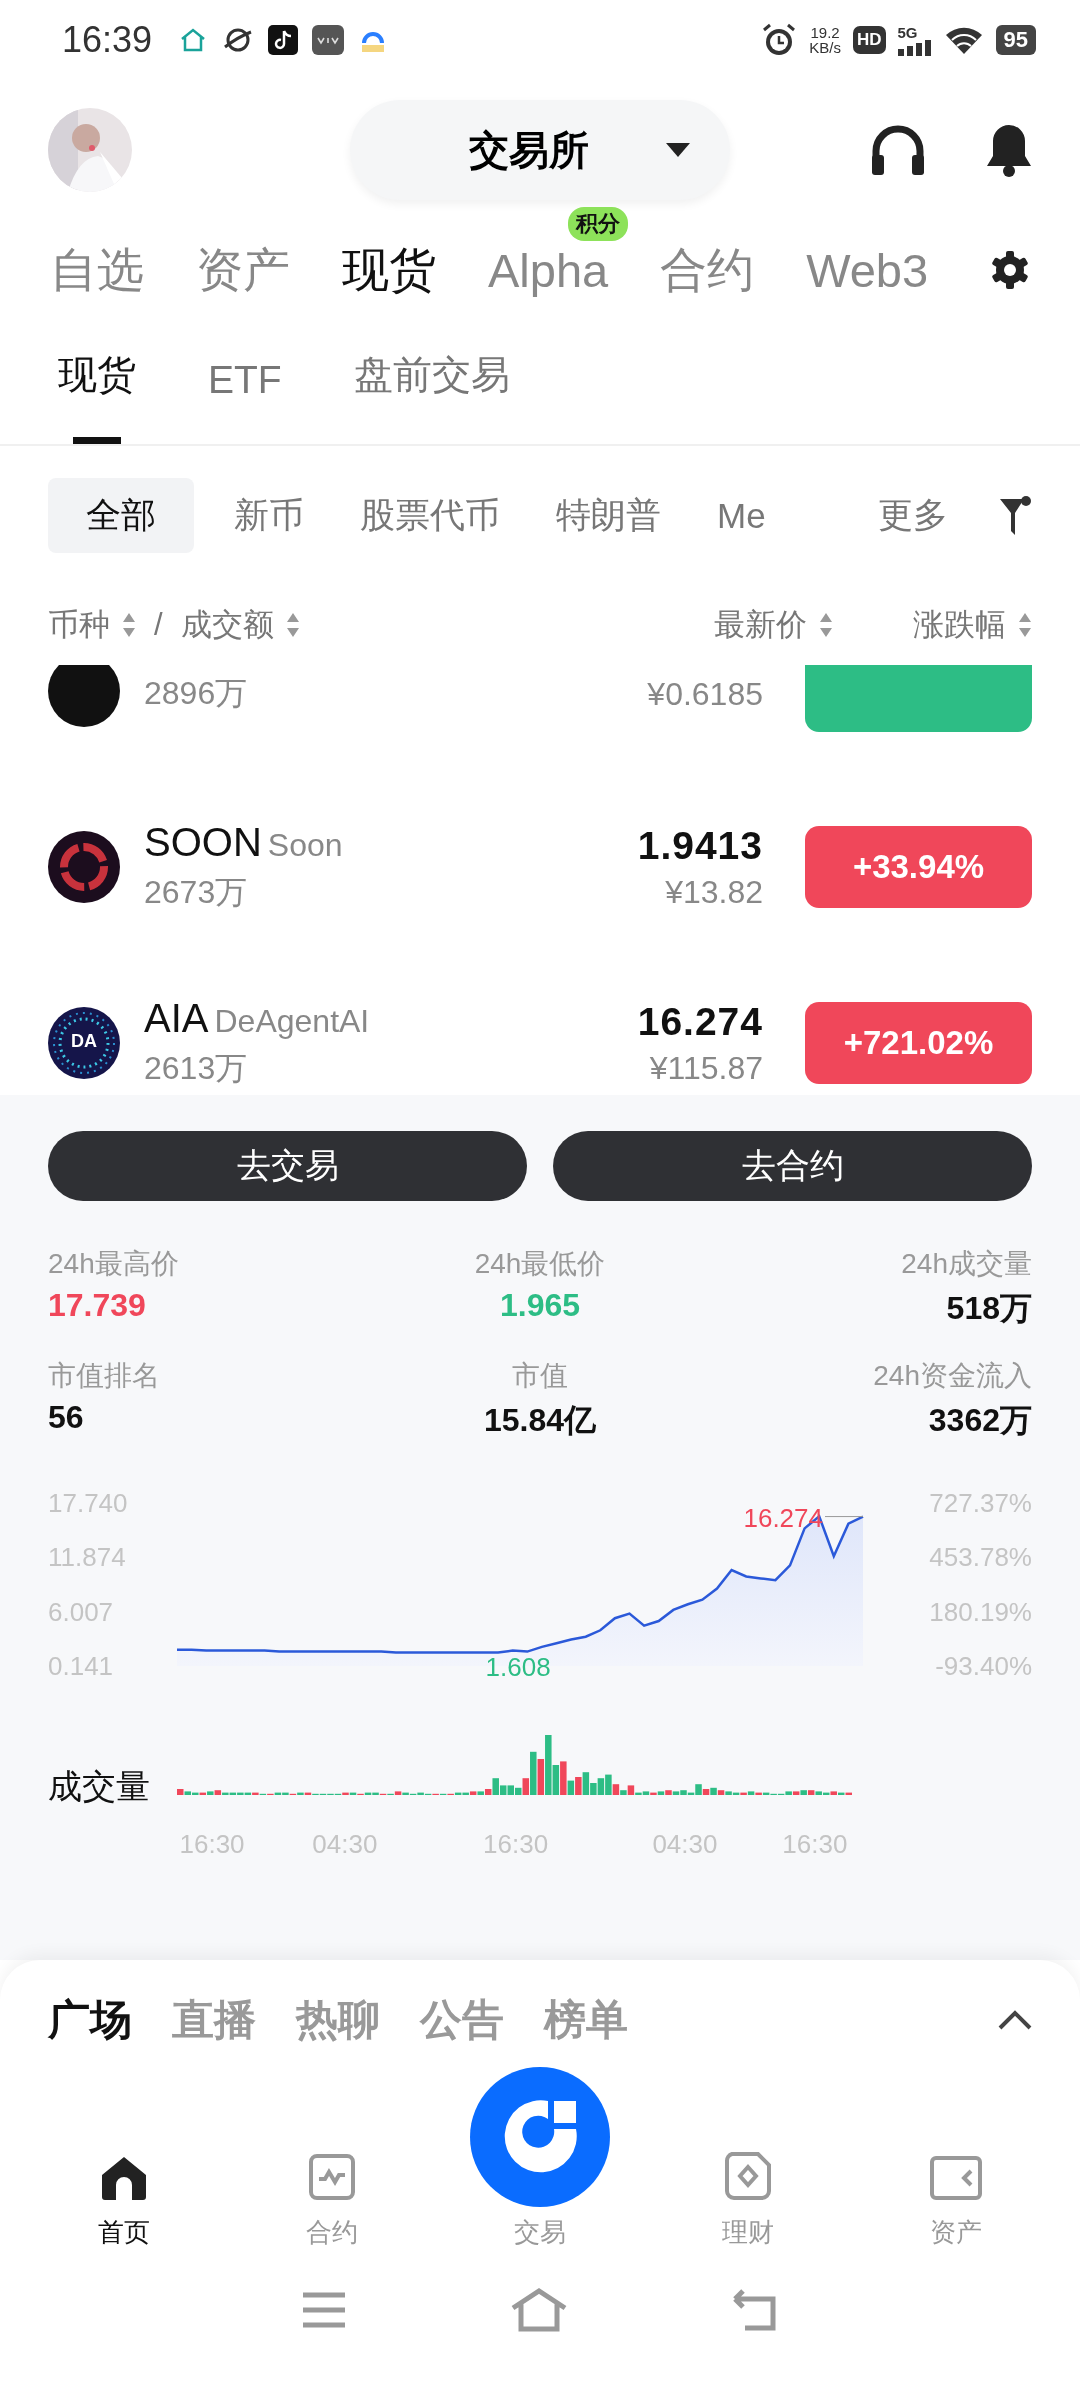  I want to click on feed-tab: 直播, so click(214, 2020).